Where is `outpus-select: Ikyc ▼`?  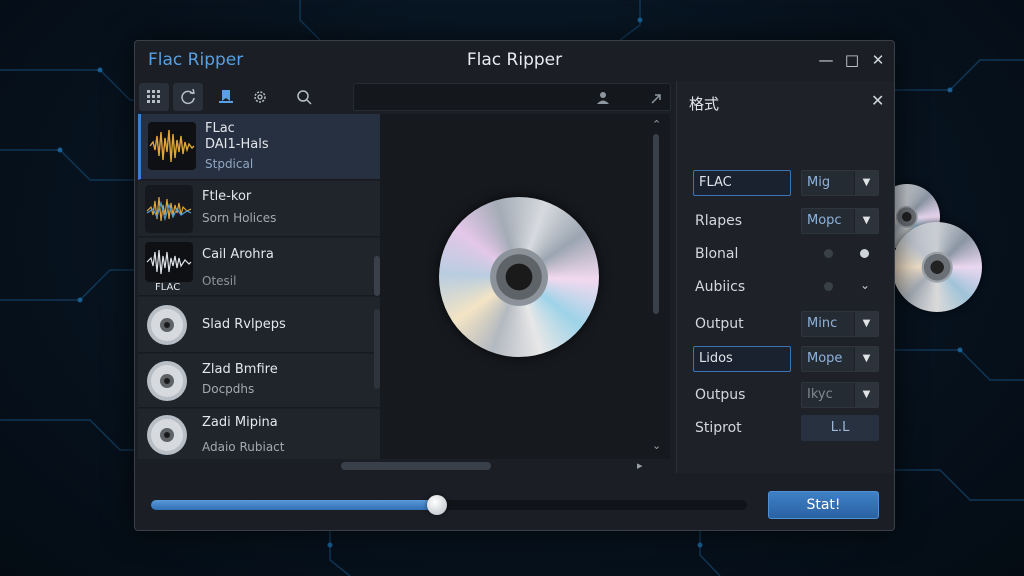 outpus-select: Ikyc ▼ is located at coordinates (840, 395).